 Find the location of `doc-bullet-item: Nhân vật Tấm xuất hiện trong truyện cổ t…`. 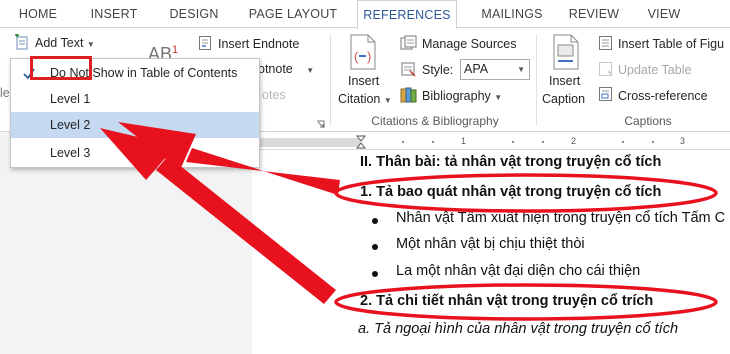

doc-bullet-item: Nhân vật Tấm xuất hiện trong truyện cổ t… is located at coordinates (561, 218).